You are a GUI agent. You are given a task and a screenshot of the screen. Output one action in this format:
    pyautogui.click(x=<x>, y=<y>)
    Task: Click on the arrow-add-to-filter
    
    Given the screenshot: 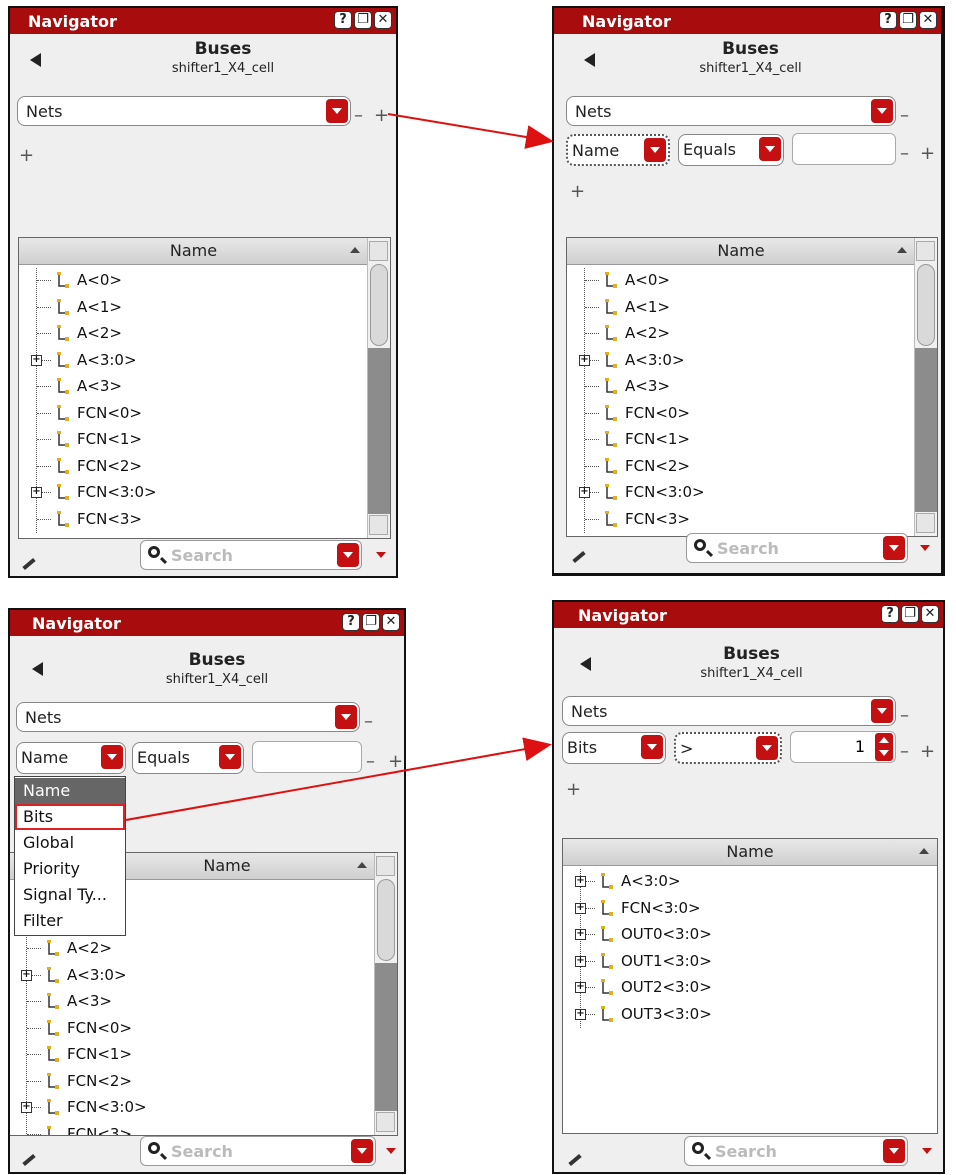 What is the action you would take?
    pyautogui.click(x=470, y=131)
    